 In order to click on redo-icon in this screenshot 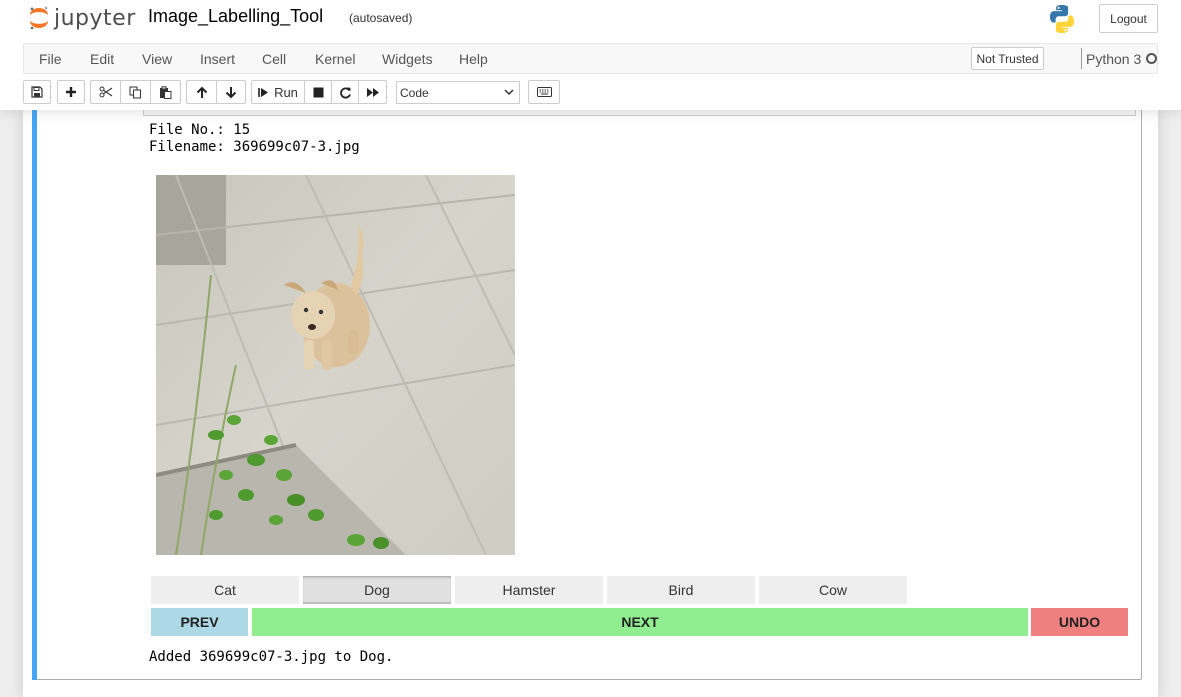, I will do `click(345, 92)`.